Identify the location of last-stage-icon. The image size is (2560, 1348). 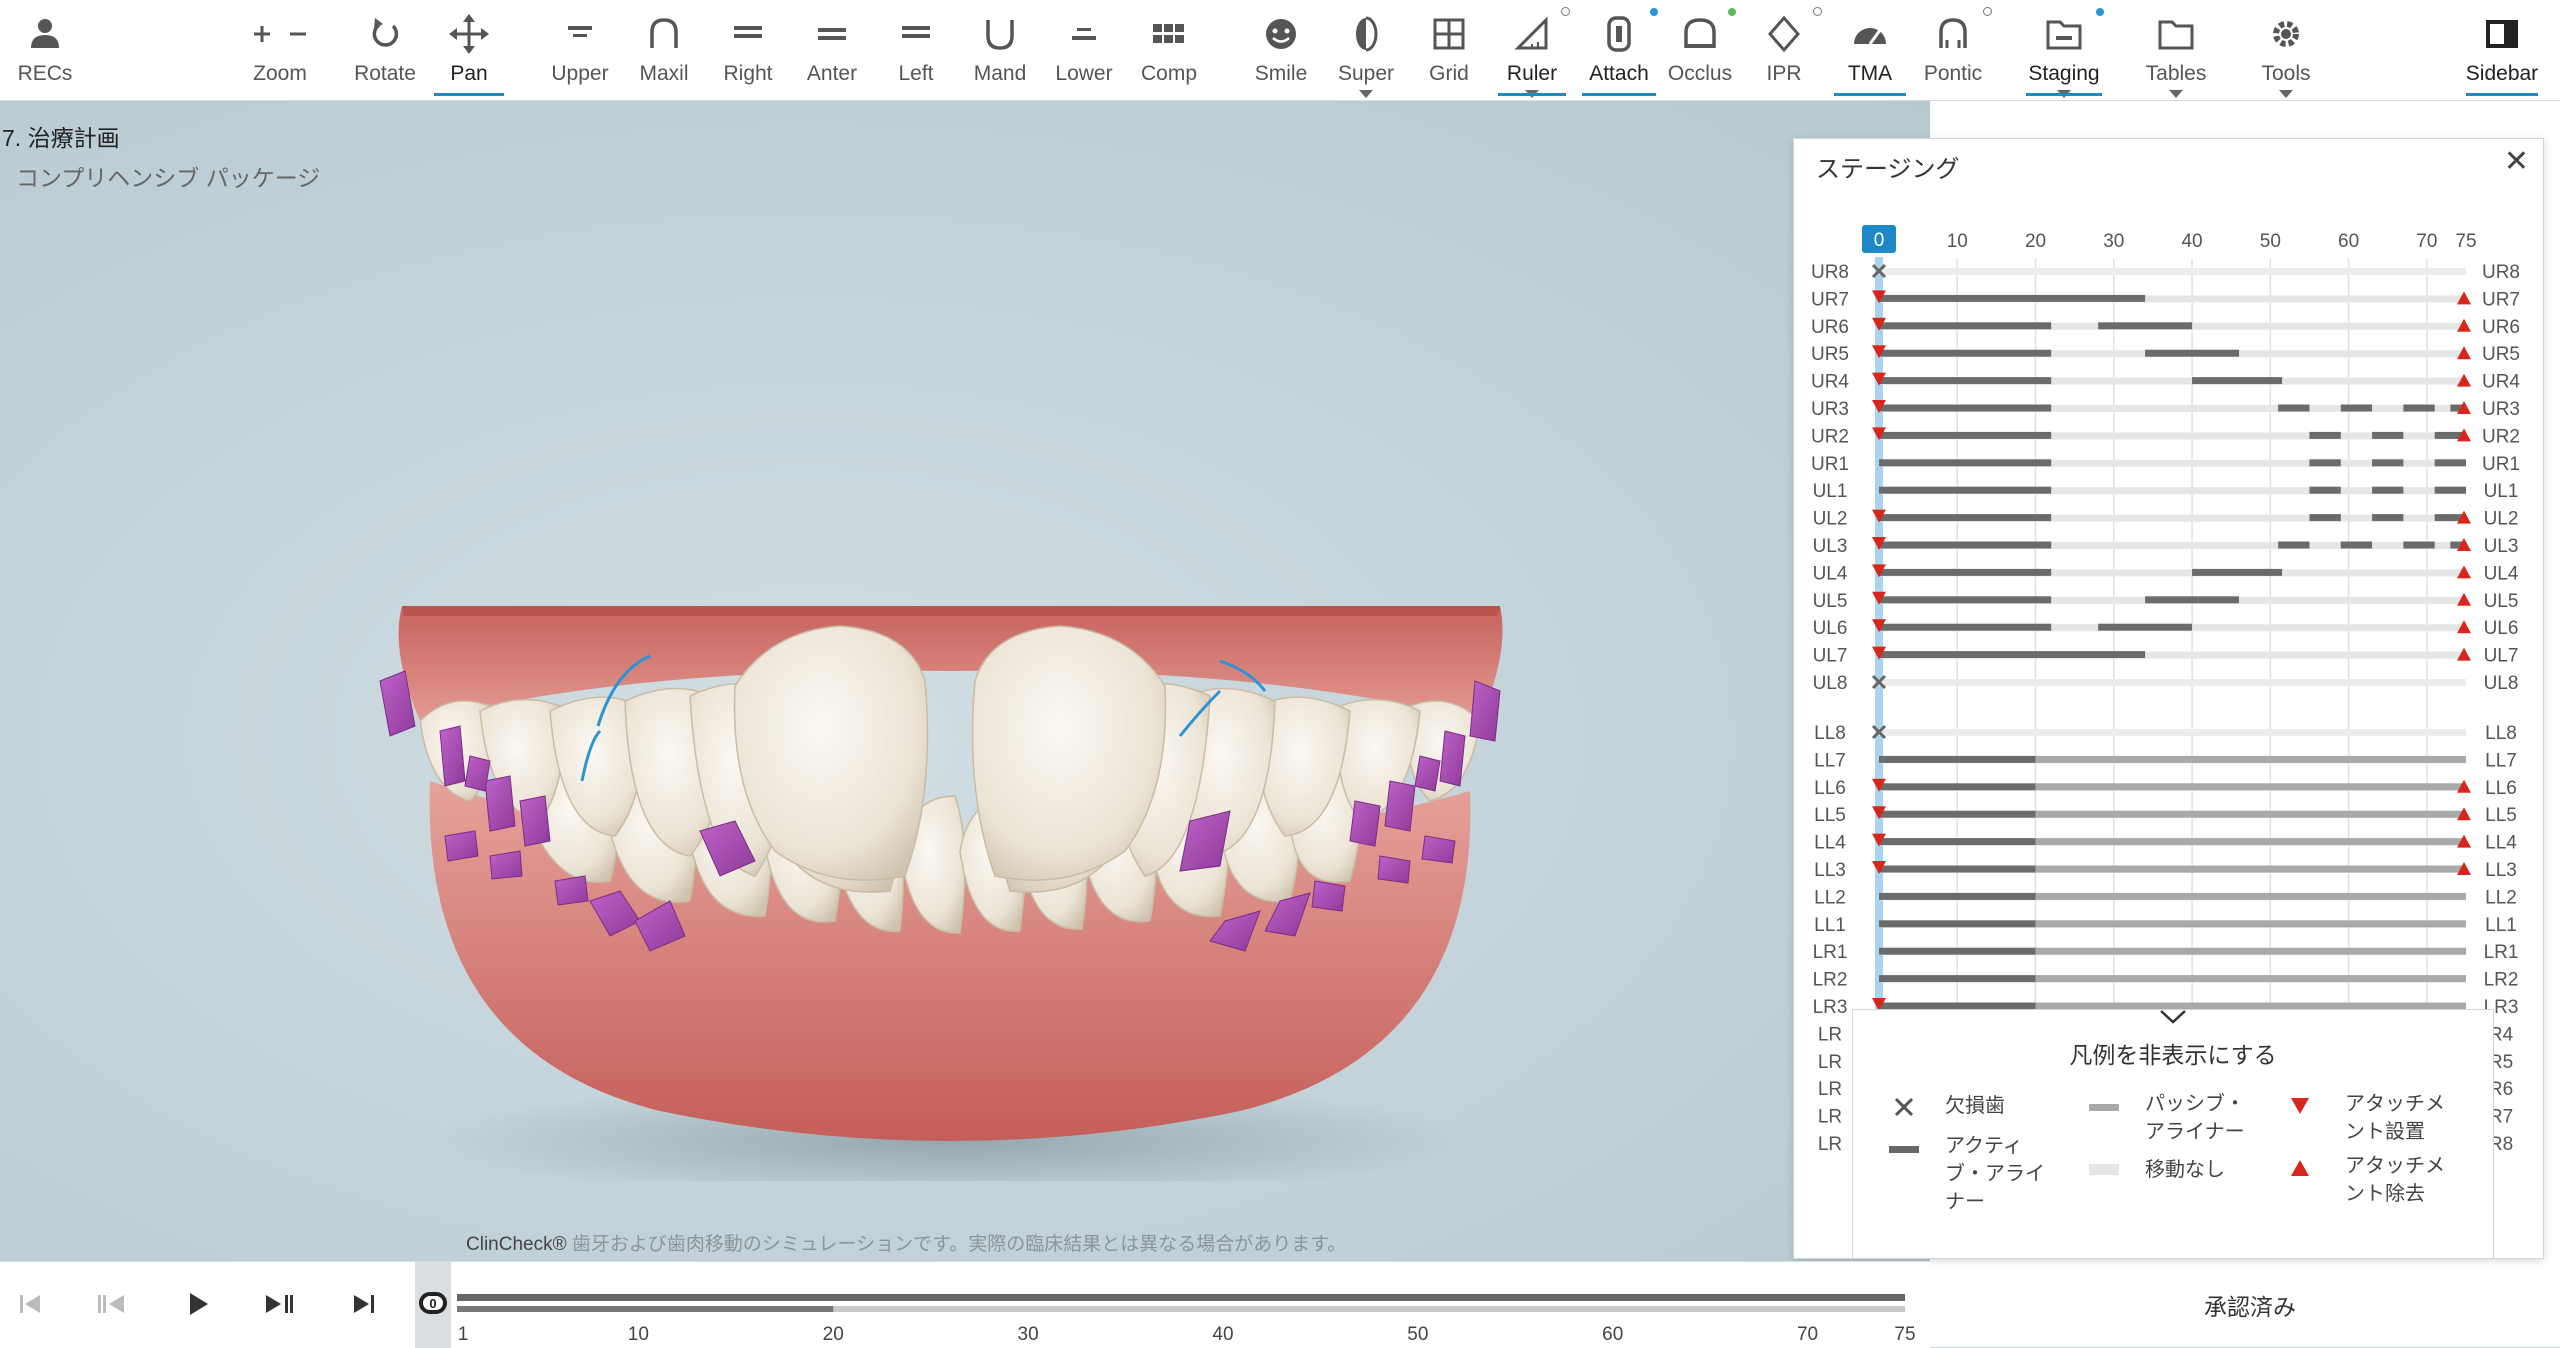
(364, 1304).